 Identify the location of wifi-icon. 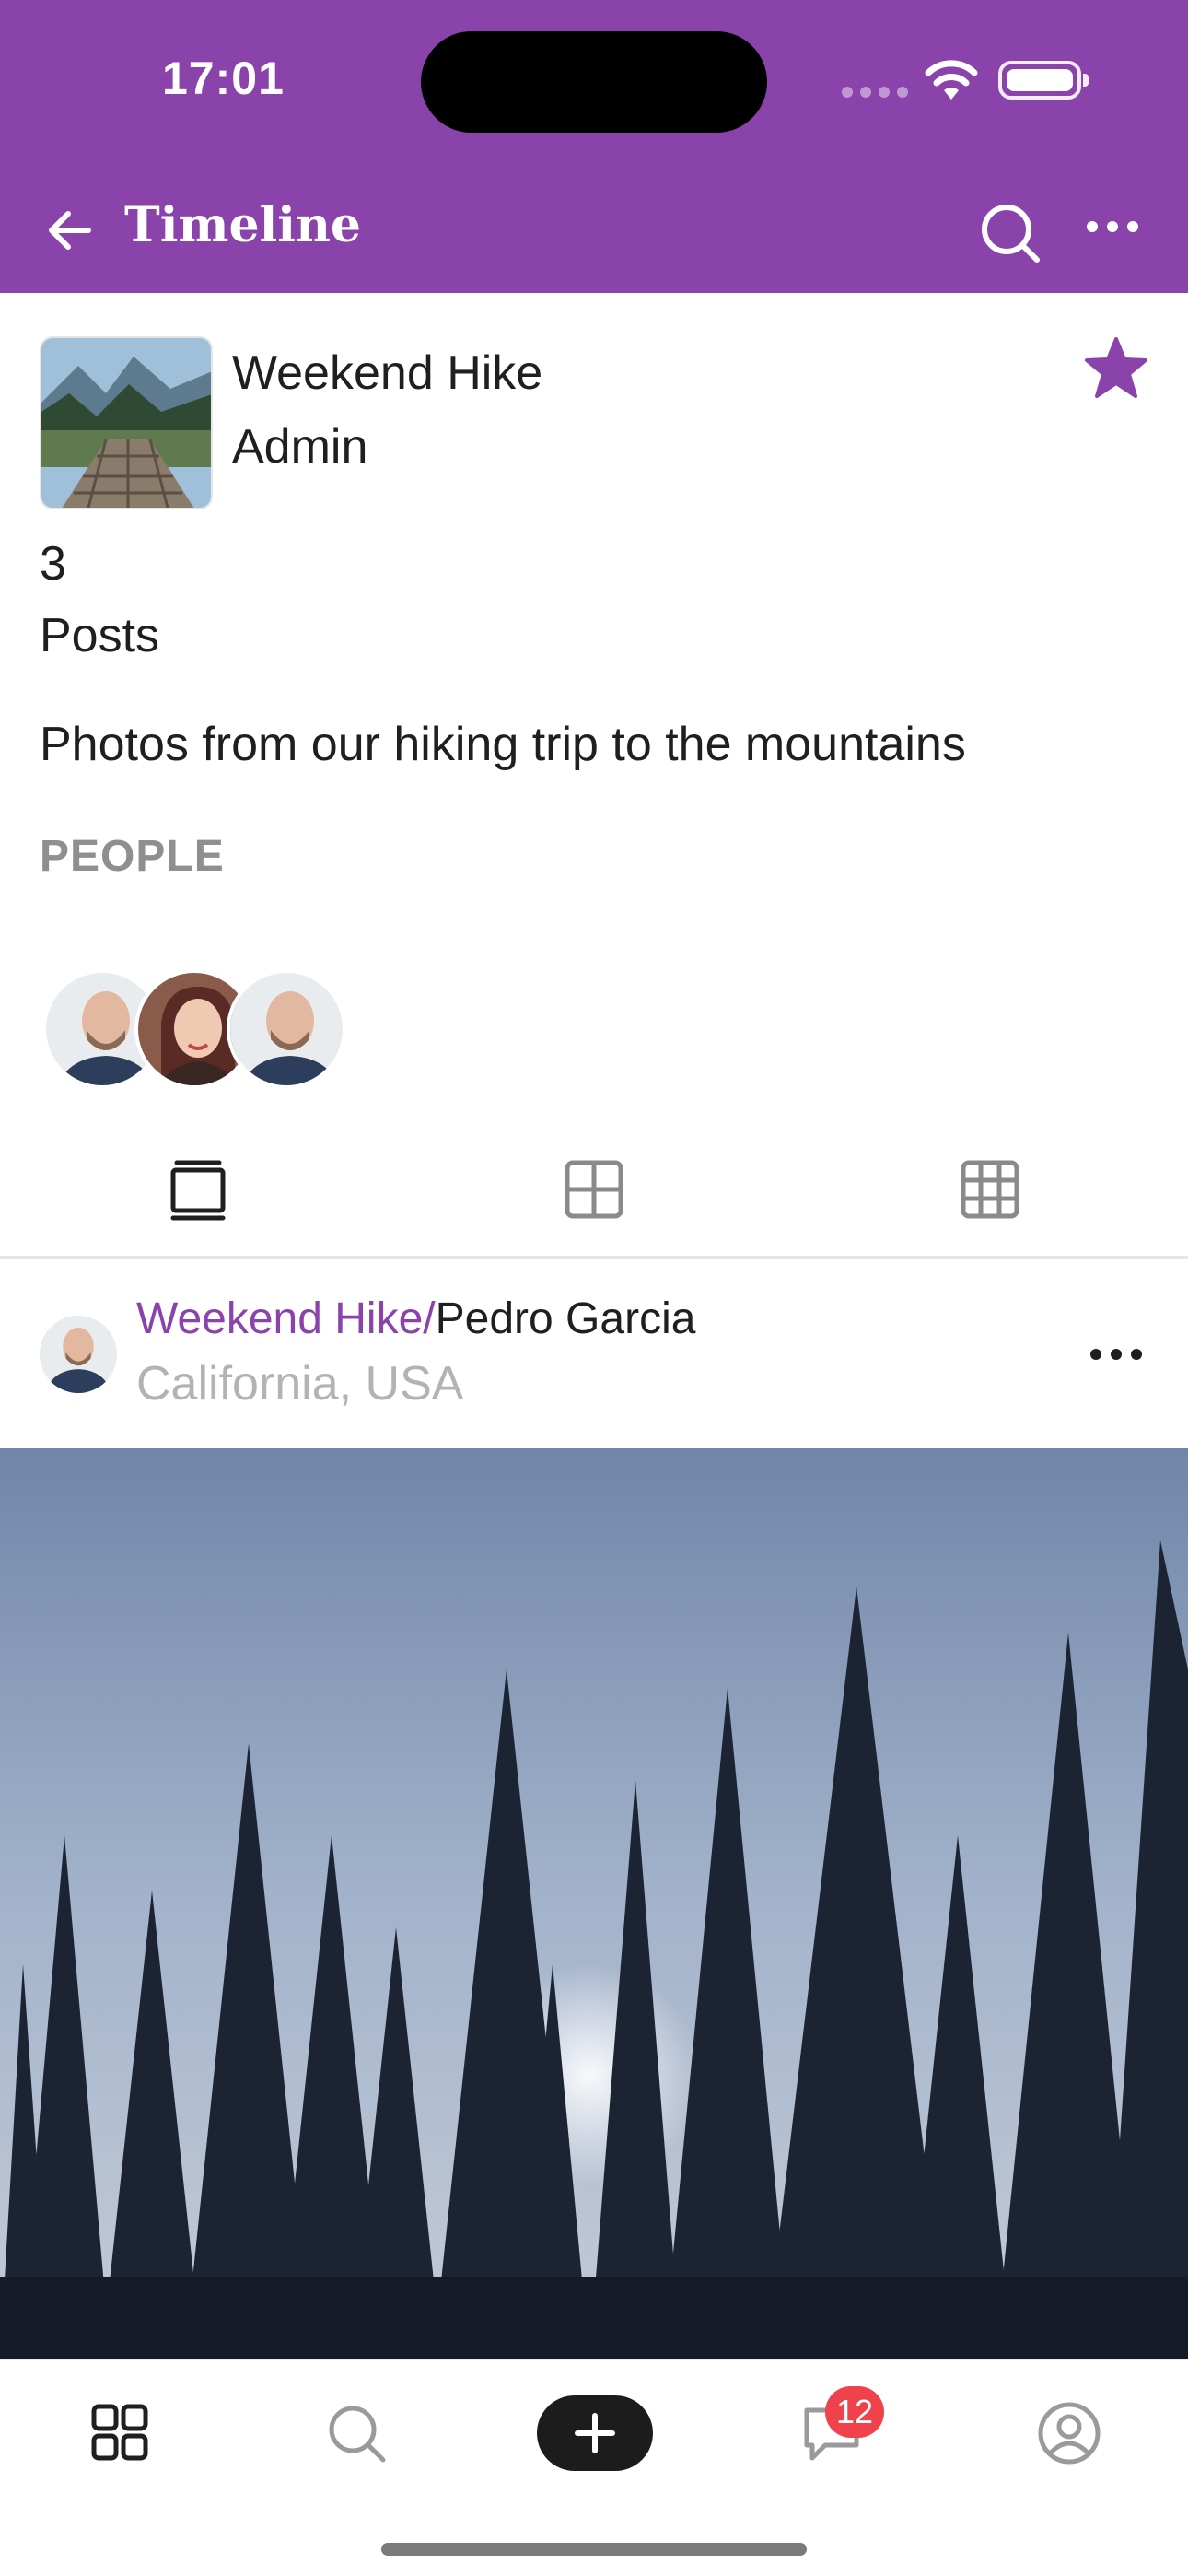
(951, 80).